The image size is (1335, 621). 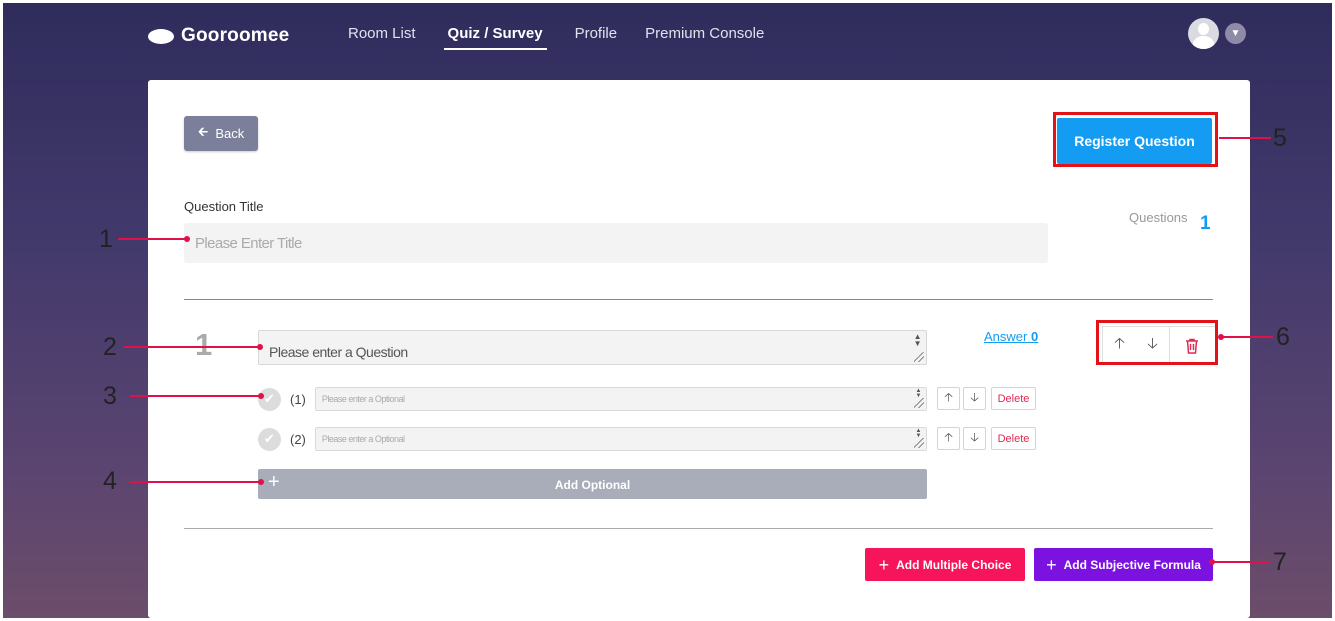 I want to click on add-optional-label: Add Optional, so click(x=592, y=485).